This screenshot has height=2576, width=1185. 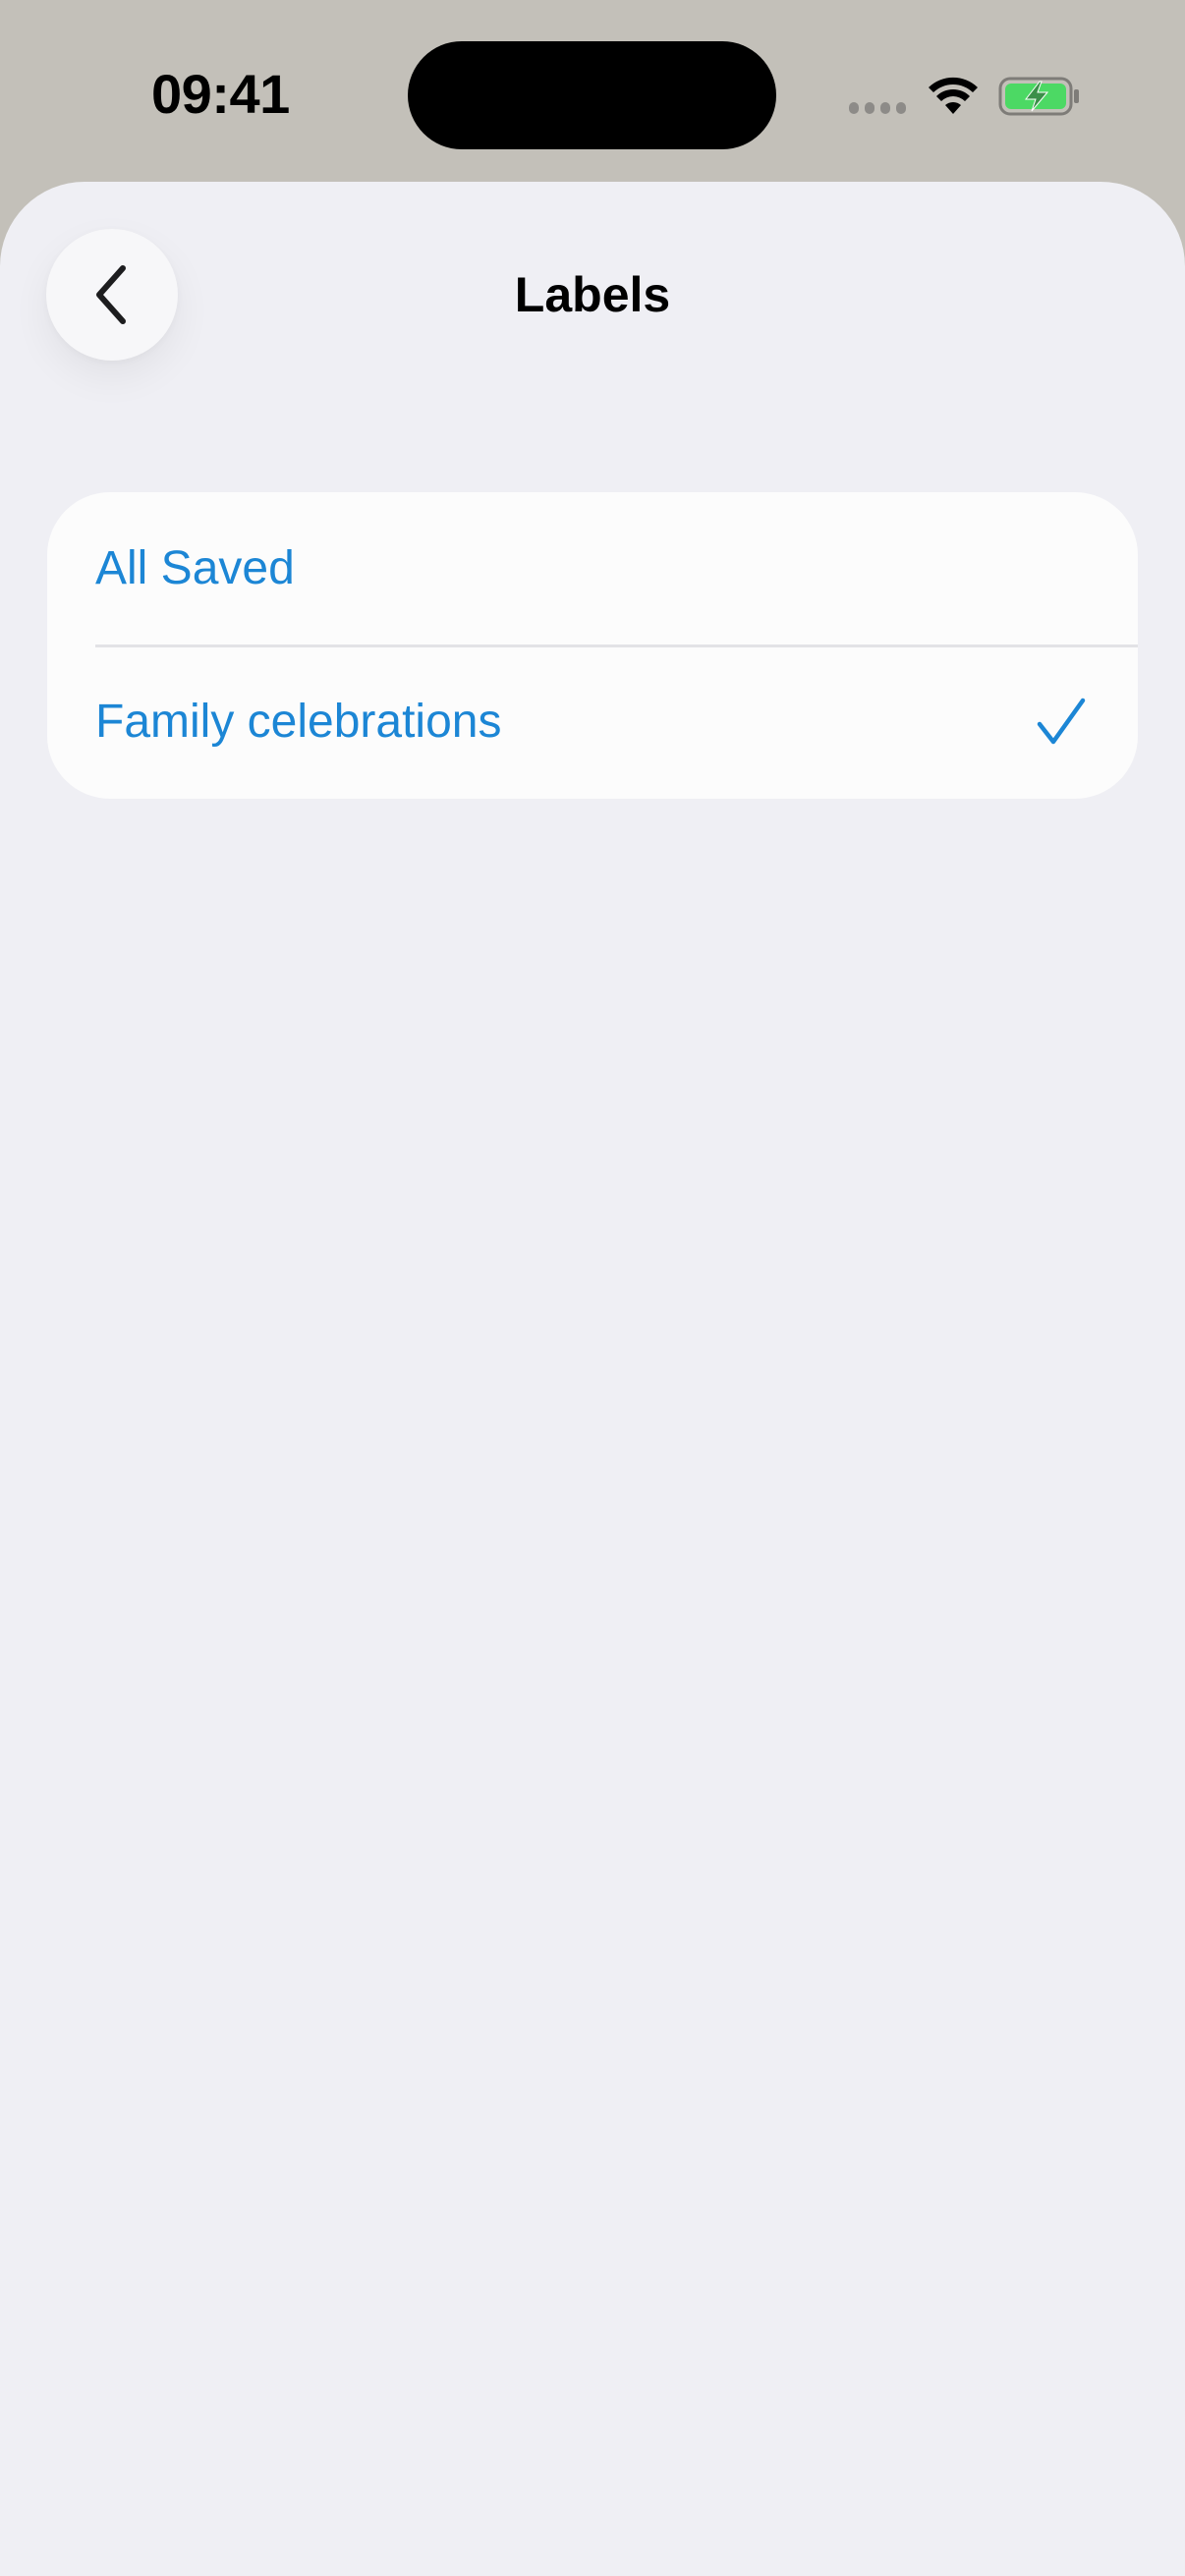 What do you see at coordinates (298, 722) in the screenshot?
I see `list-item-label: Family celebrations` at bounding box center [298, 722].